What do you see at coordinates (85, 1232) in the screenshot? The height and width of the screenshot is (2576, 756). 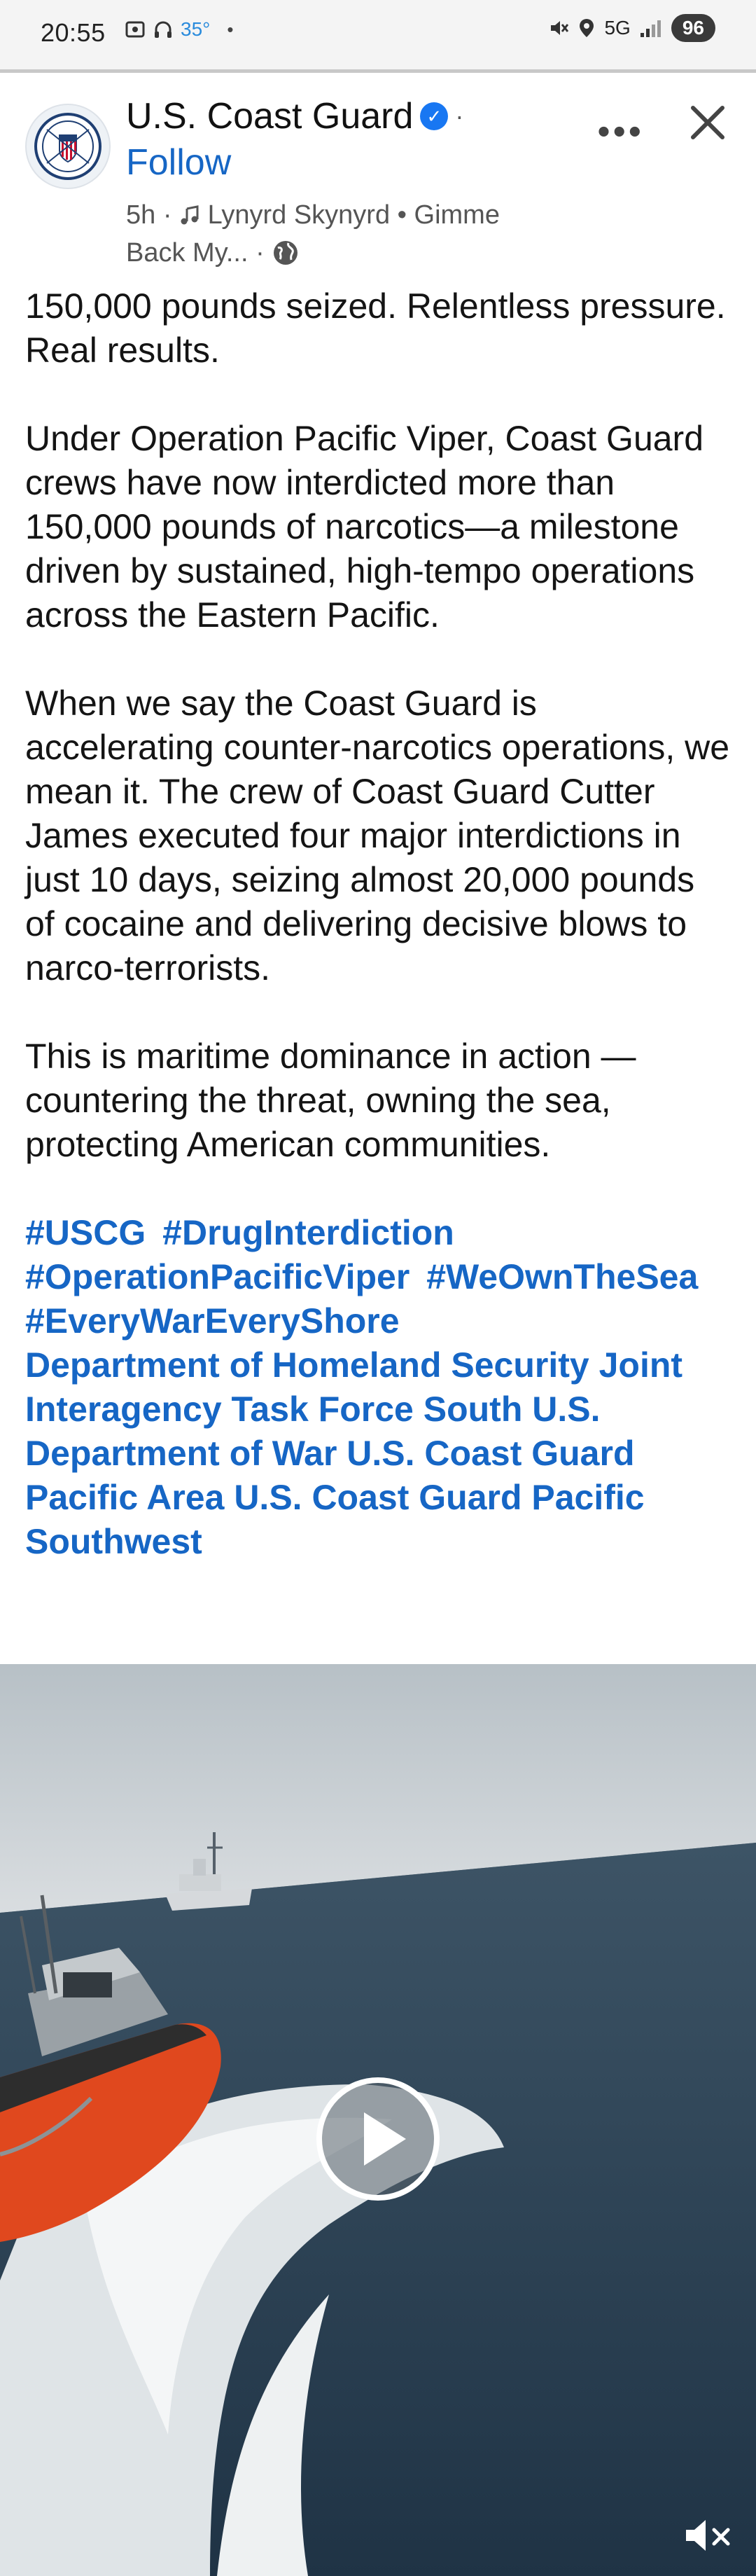 I see `hashtag-link: #USCG` at bounding box center [85, 1232].